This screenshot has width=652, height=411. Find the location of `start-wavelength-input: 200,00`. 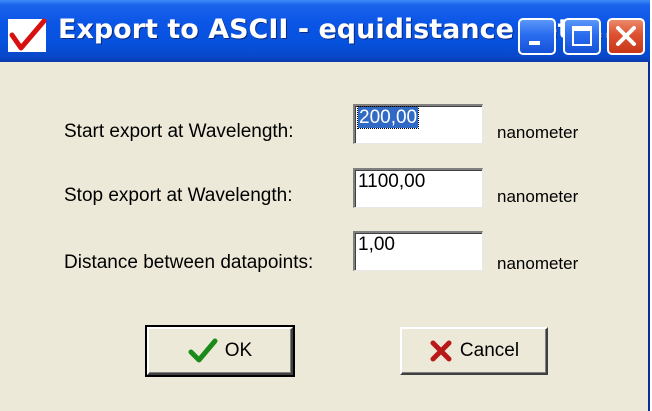

start-wavelength-input: 200,00 is located at coordinates (418, 124).